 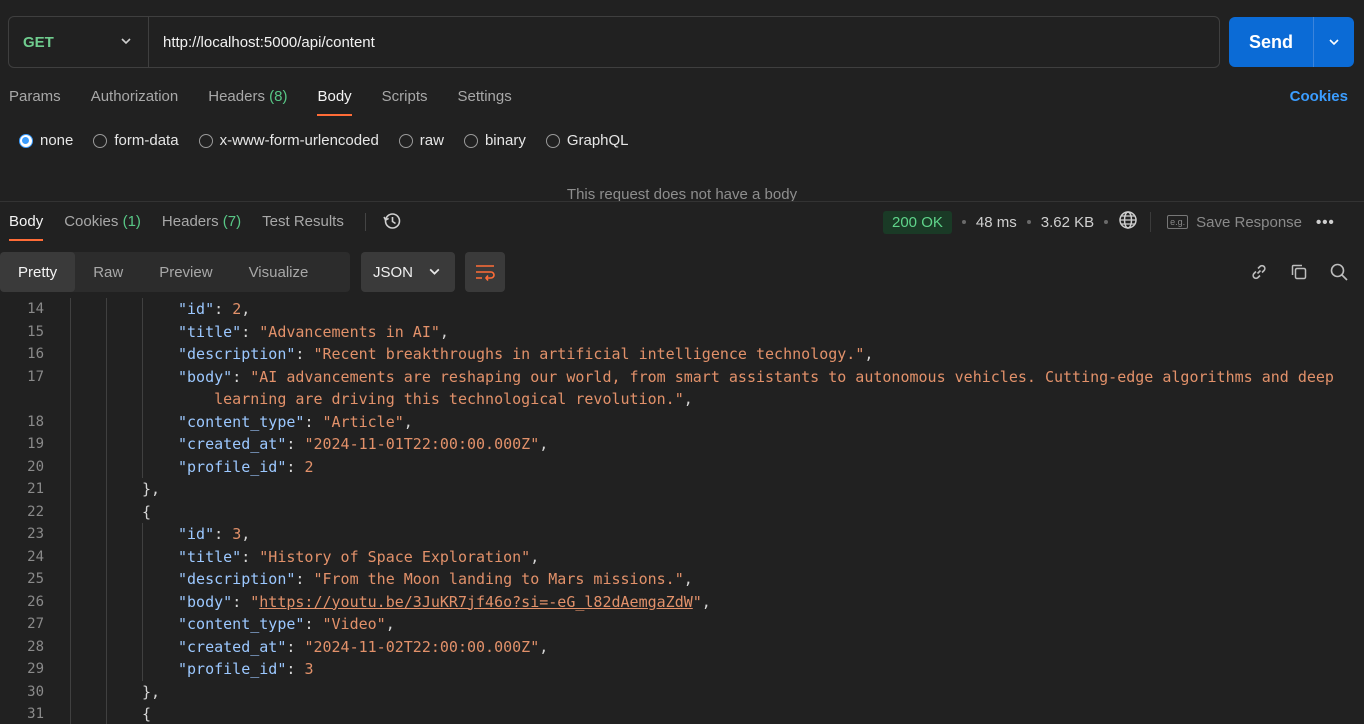 I want to click on code-line: 20 "profile_id": 2, so click(x=682, y=466).